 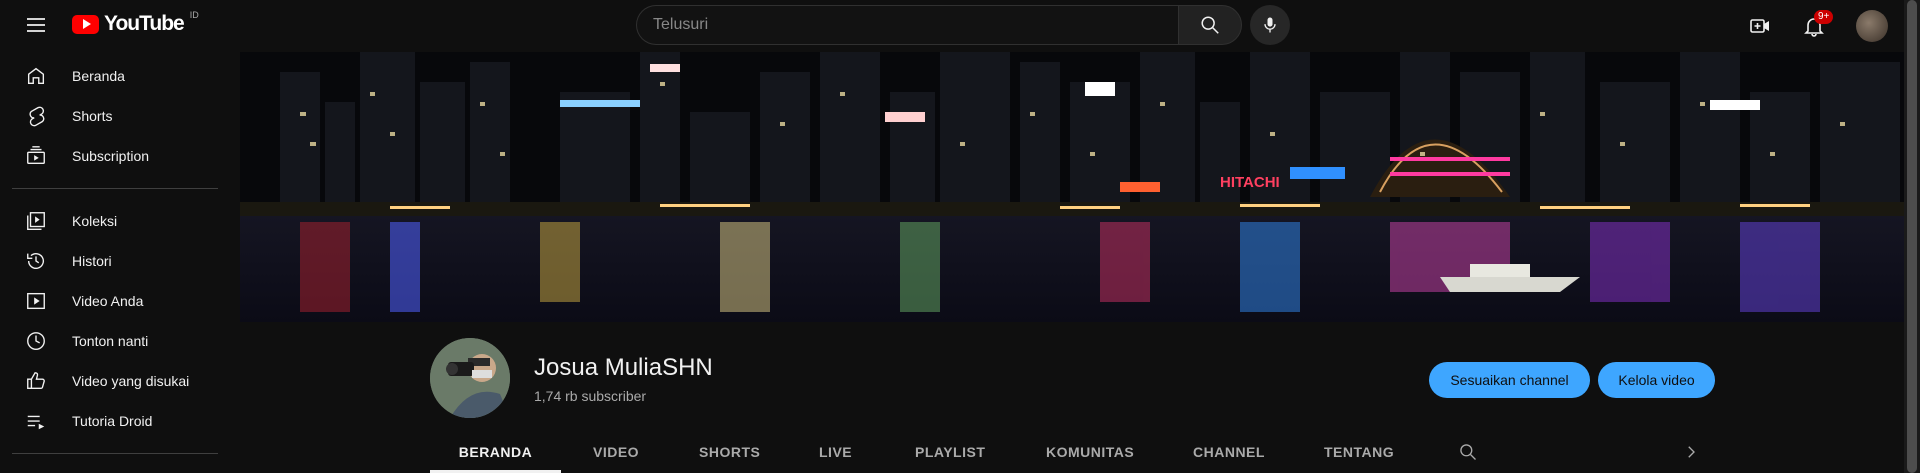 I want to click on top-right-actions: 9+, so click(x=1814, y=26).